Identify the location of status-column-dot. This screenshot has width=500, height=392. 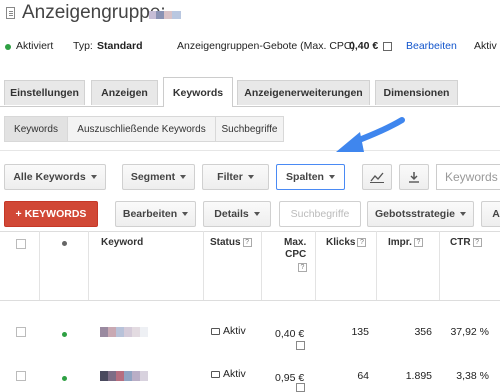
(64, 243).